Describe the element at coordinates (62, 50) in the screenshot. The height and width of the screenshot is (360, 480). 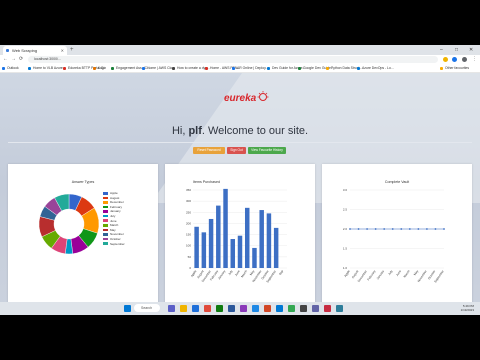
I see `close-tab-icon: ✕` at that location.